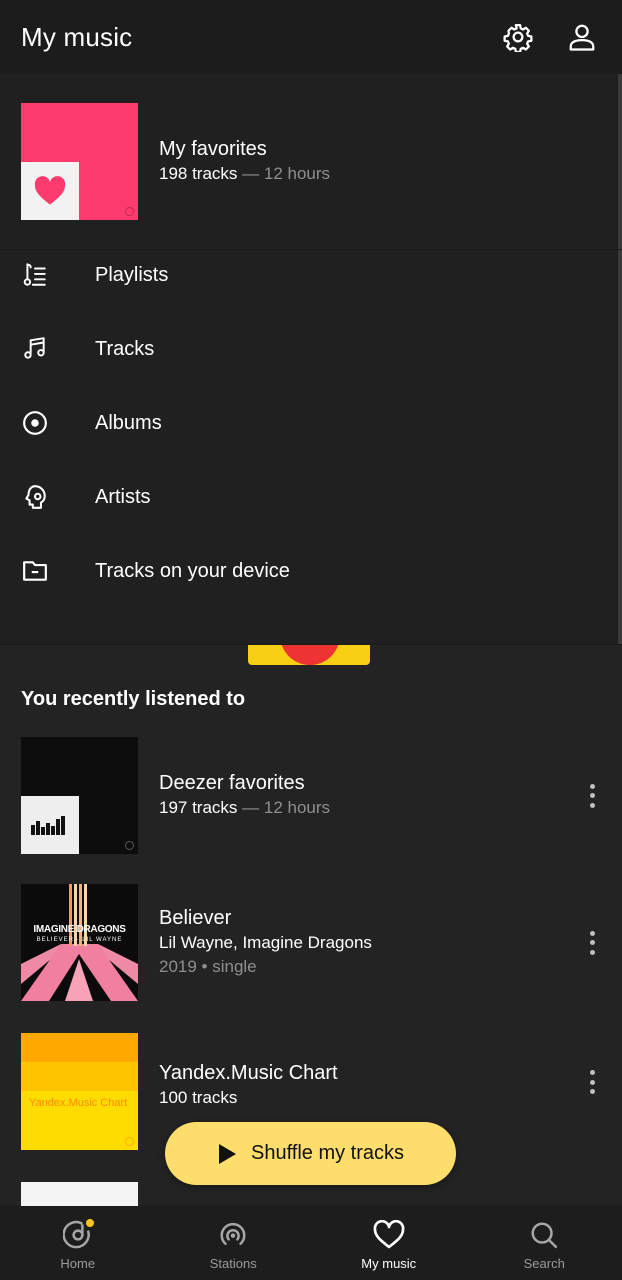 The height and width of the screenshot is (1280, 622). Describe the element at coordinates (286, 173) in the screenshot. I see `favorites-duration: — 12 hours` at that location.